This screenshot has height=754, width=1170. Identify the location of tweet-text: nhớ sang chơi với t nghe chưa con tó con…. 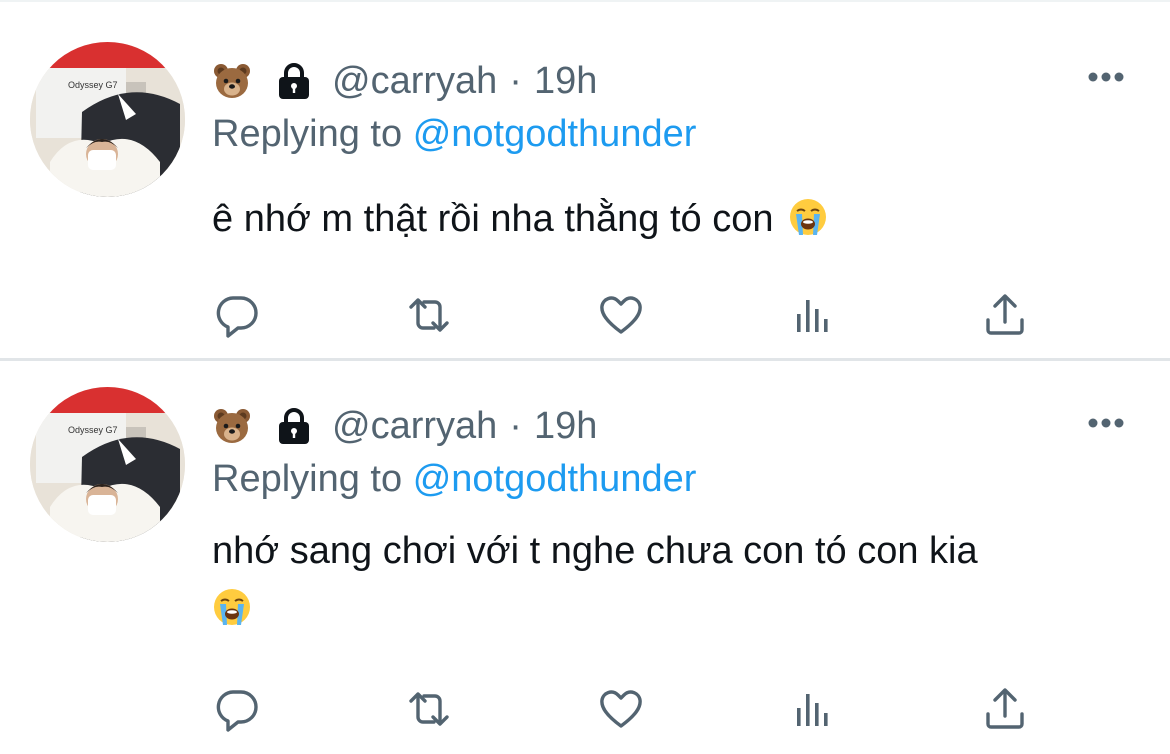
(672, 580).